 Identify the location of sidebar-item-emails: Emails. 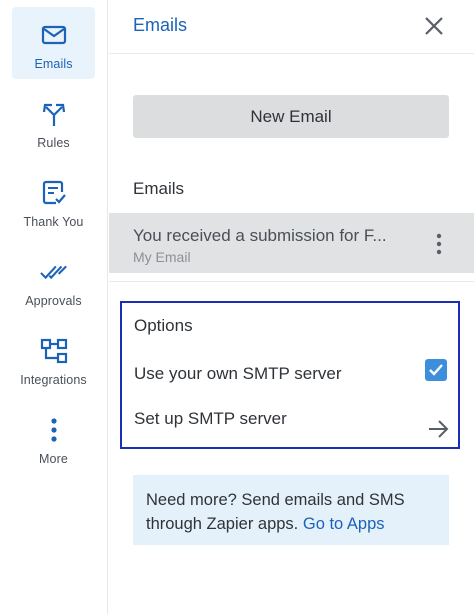
(53, 43).